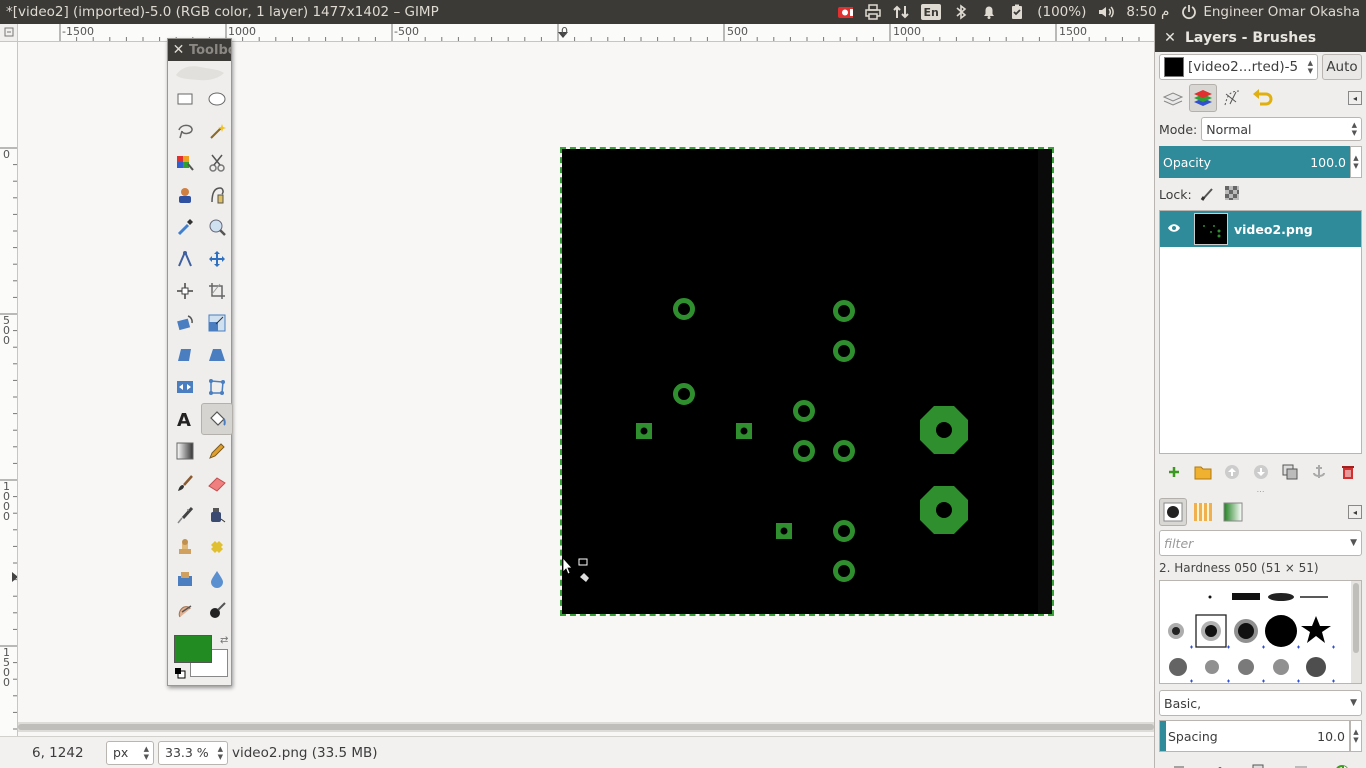 Image resolution: width=1366 pixels, height=768 pixels. I want to click on notification-bell-icon, so click(989, 12).